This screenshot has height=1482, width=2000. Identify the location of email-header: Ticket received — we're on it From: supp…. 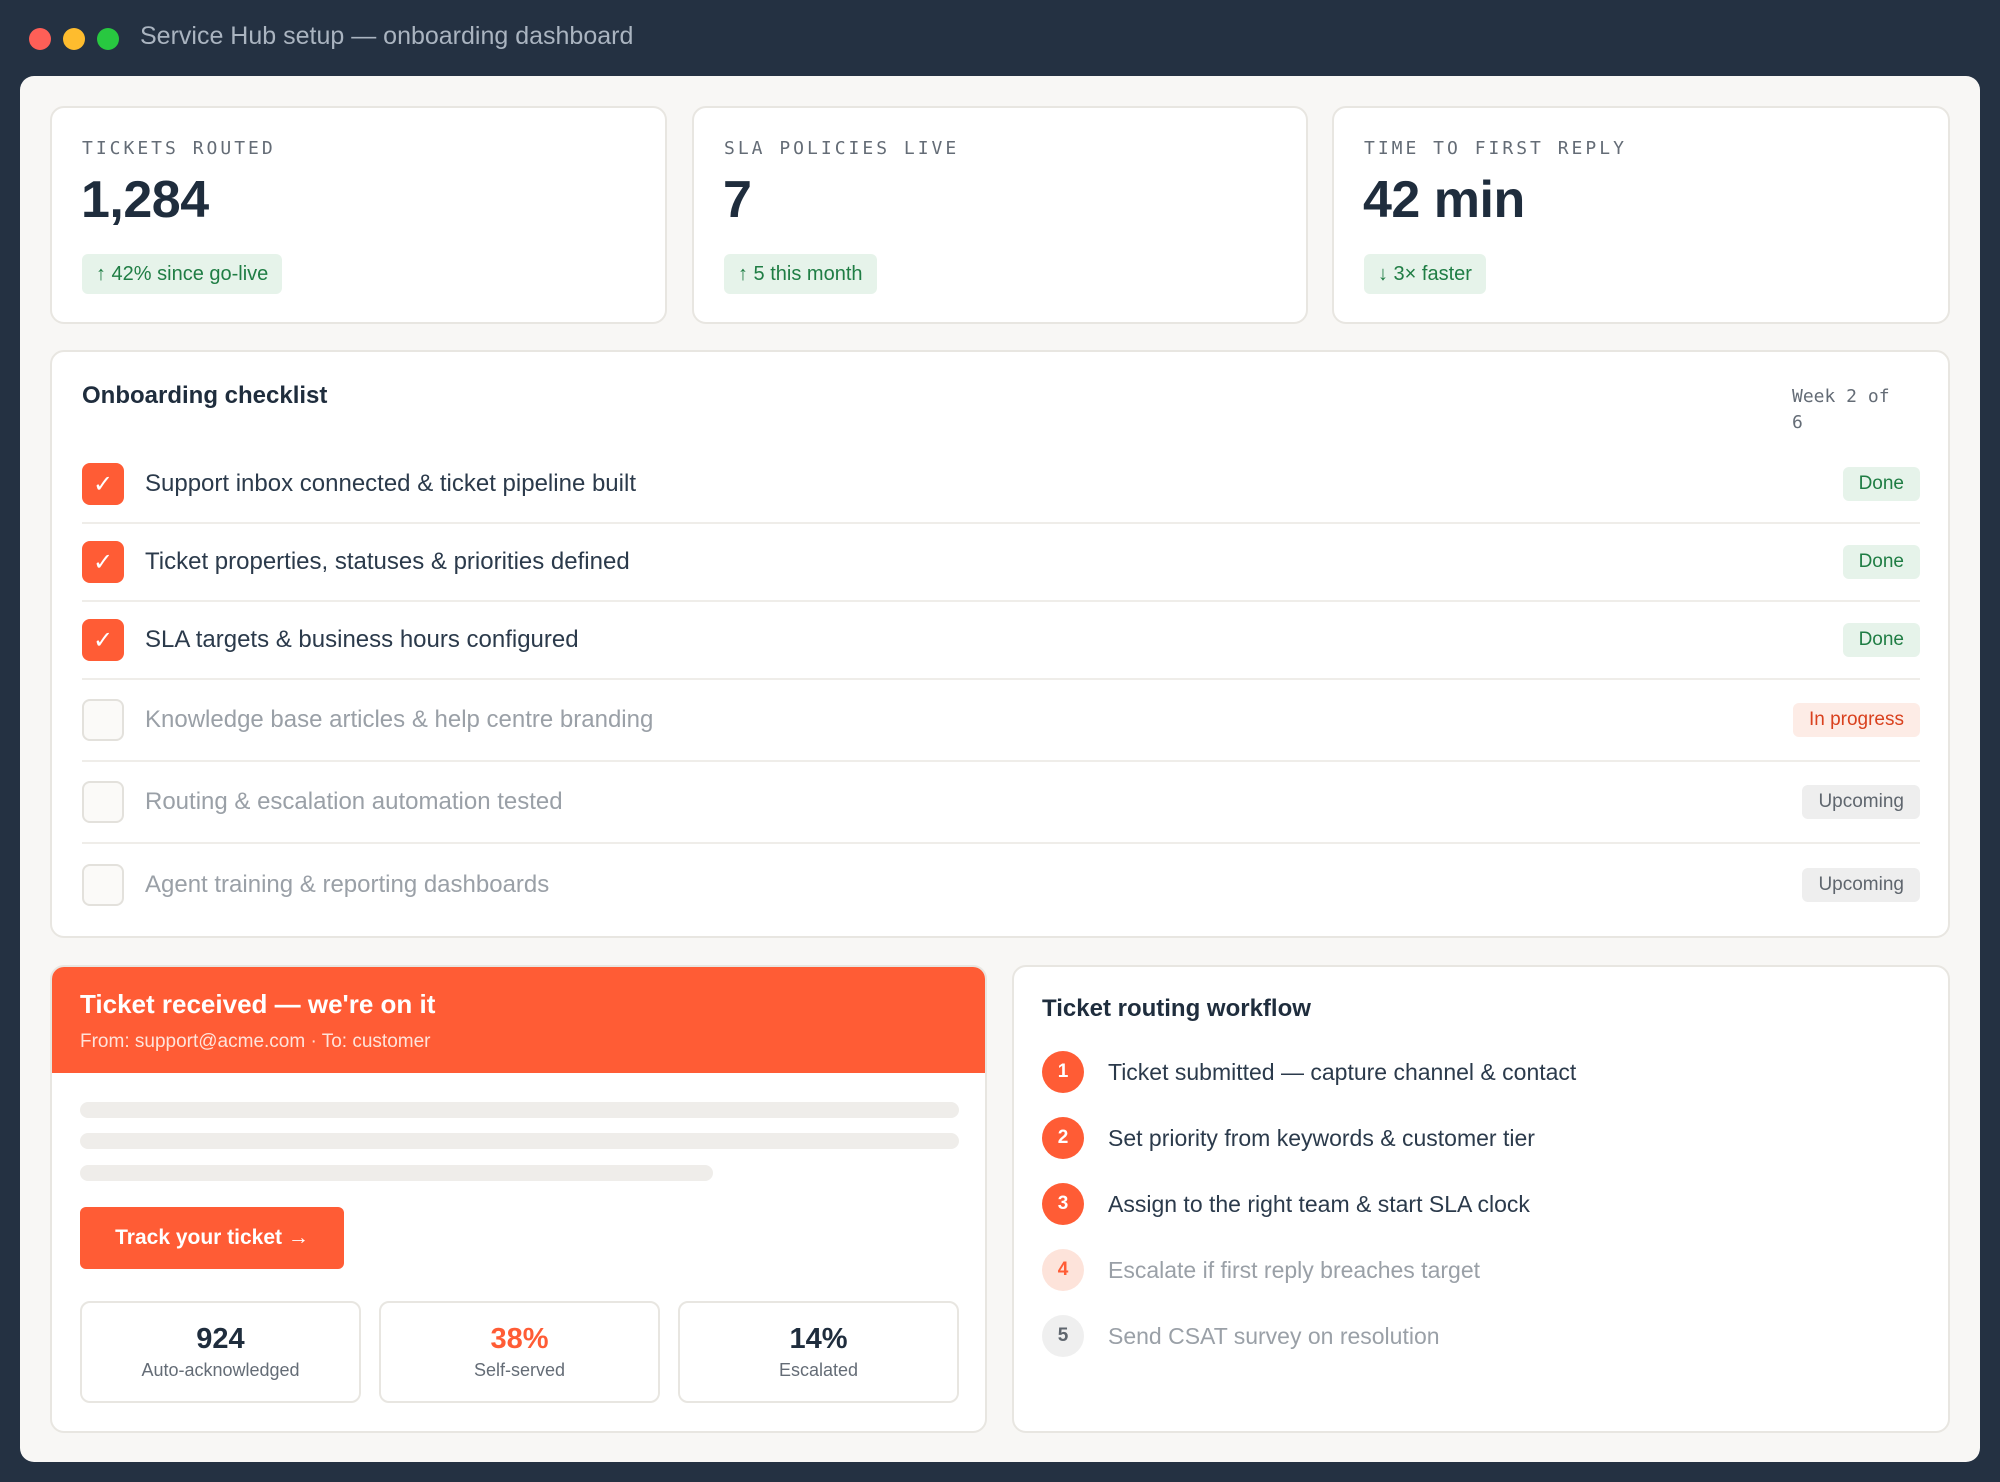
(518, 1020).